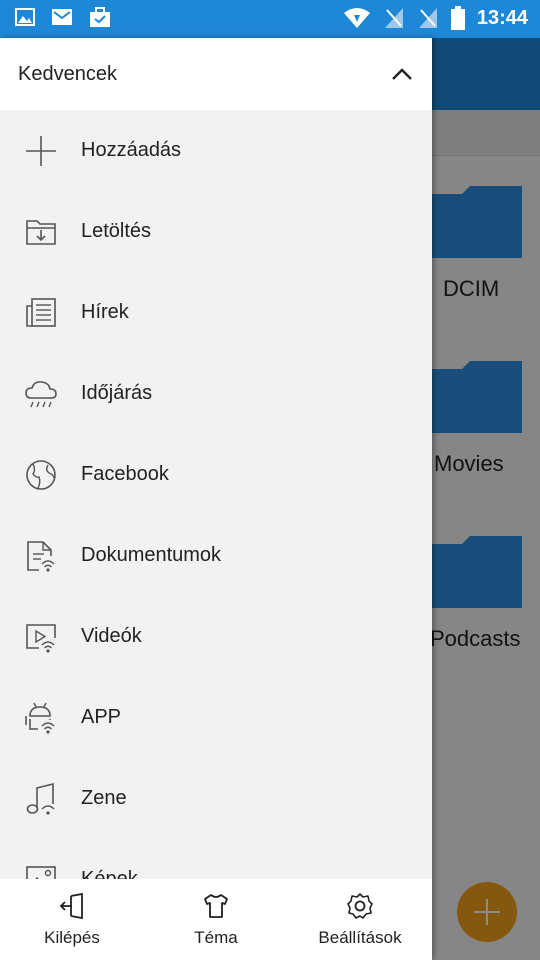 Image resolution: width=540 pixels, height=960 pixels. Describe the element at coordinates (487, 912) in the screenshot. I see `fab-scrim` at that location.